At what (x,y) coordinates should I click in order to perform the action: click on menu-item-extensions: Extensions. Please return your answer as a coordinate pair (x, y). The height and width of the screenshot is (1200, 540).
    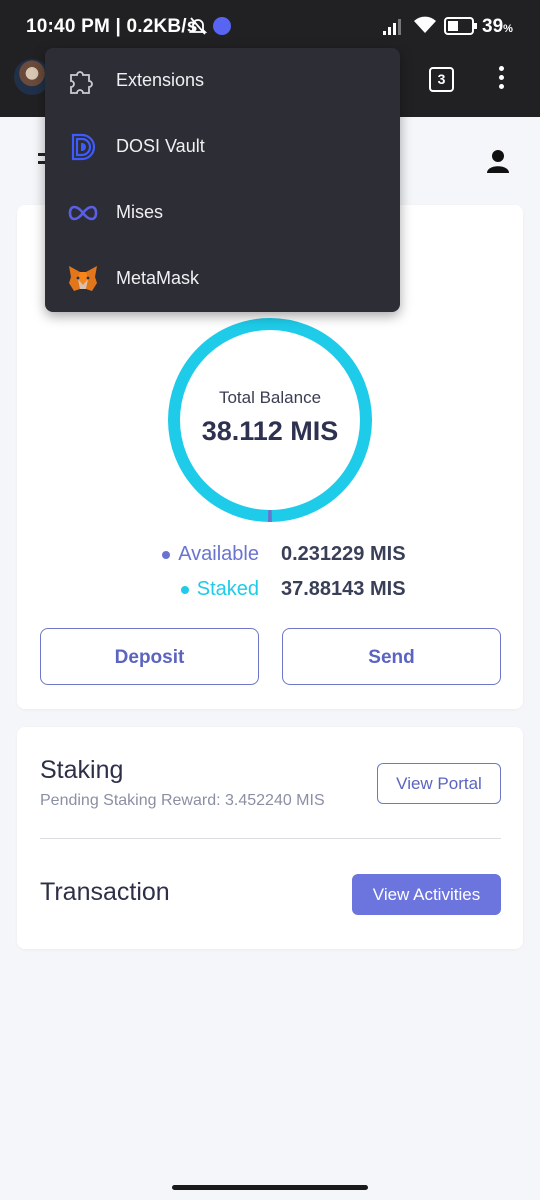
    Looking at the image, I should click on (222, 81).